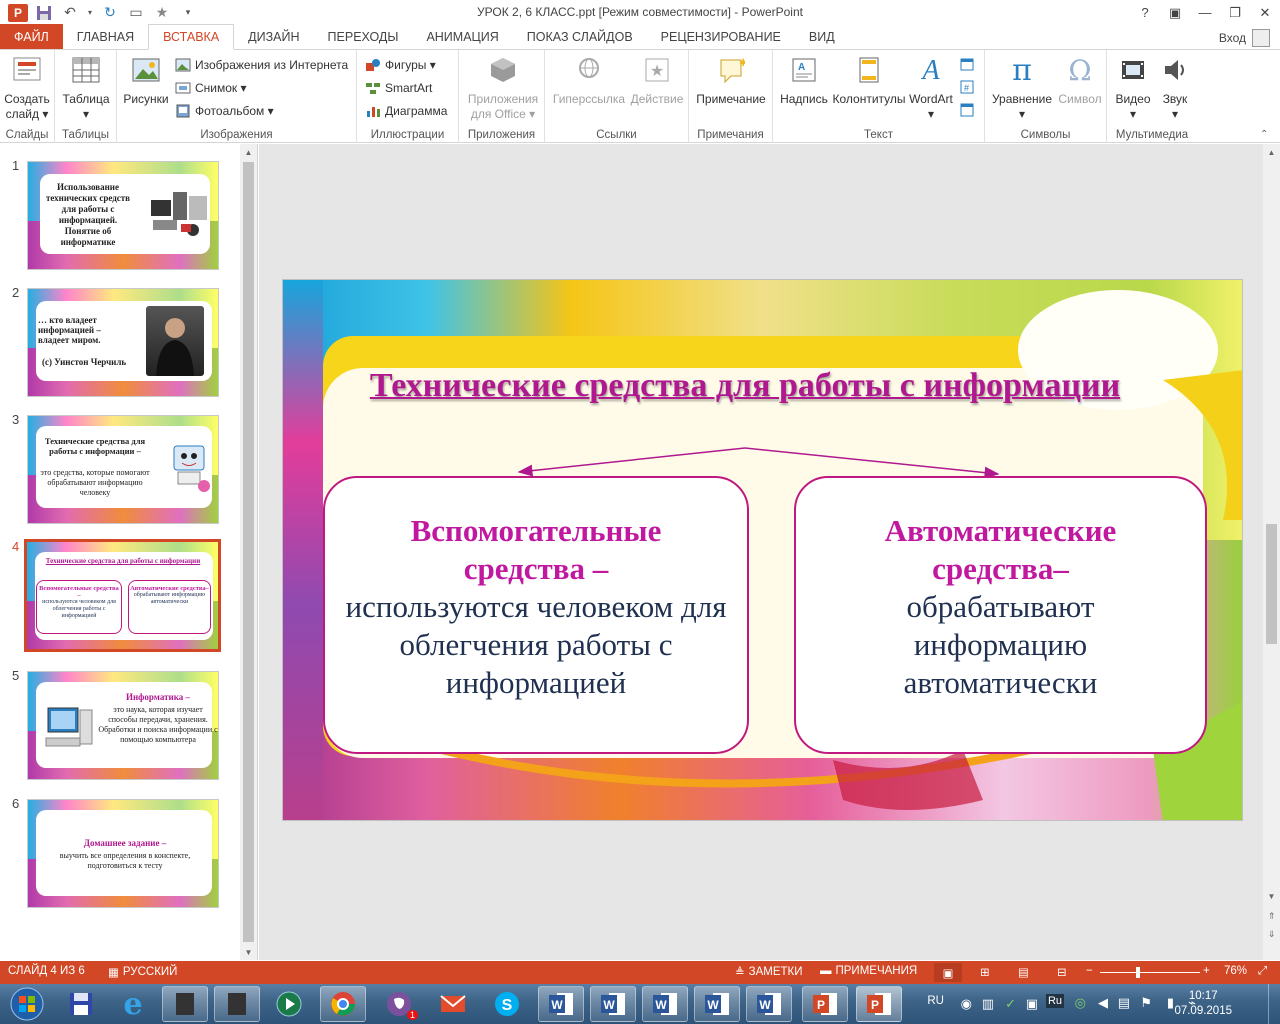 Image resolution: width=1280 pixels, height=1024 pixels. Describe the element at coordinates (191, 37) in the screenshot. I see `tab-insert: ВСТАВКА` at that location.